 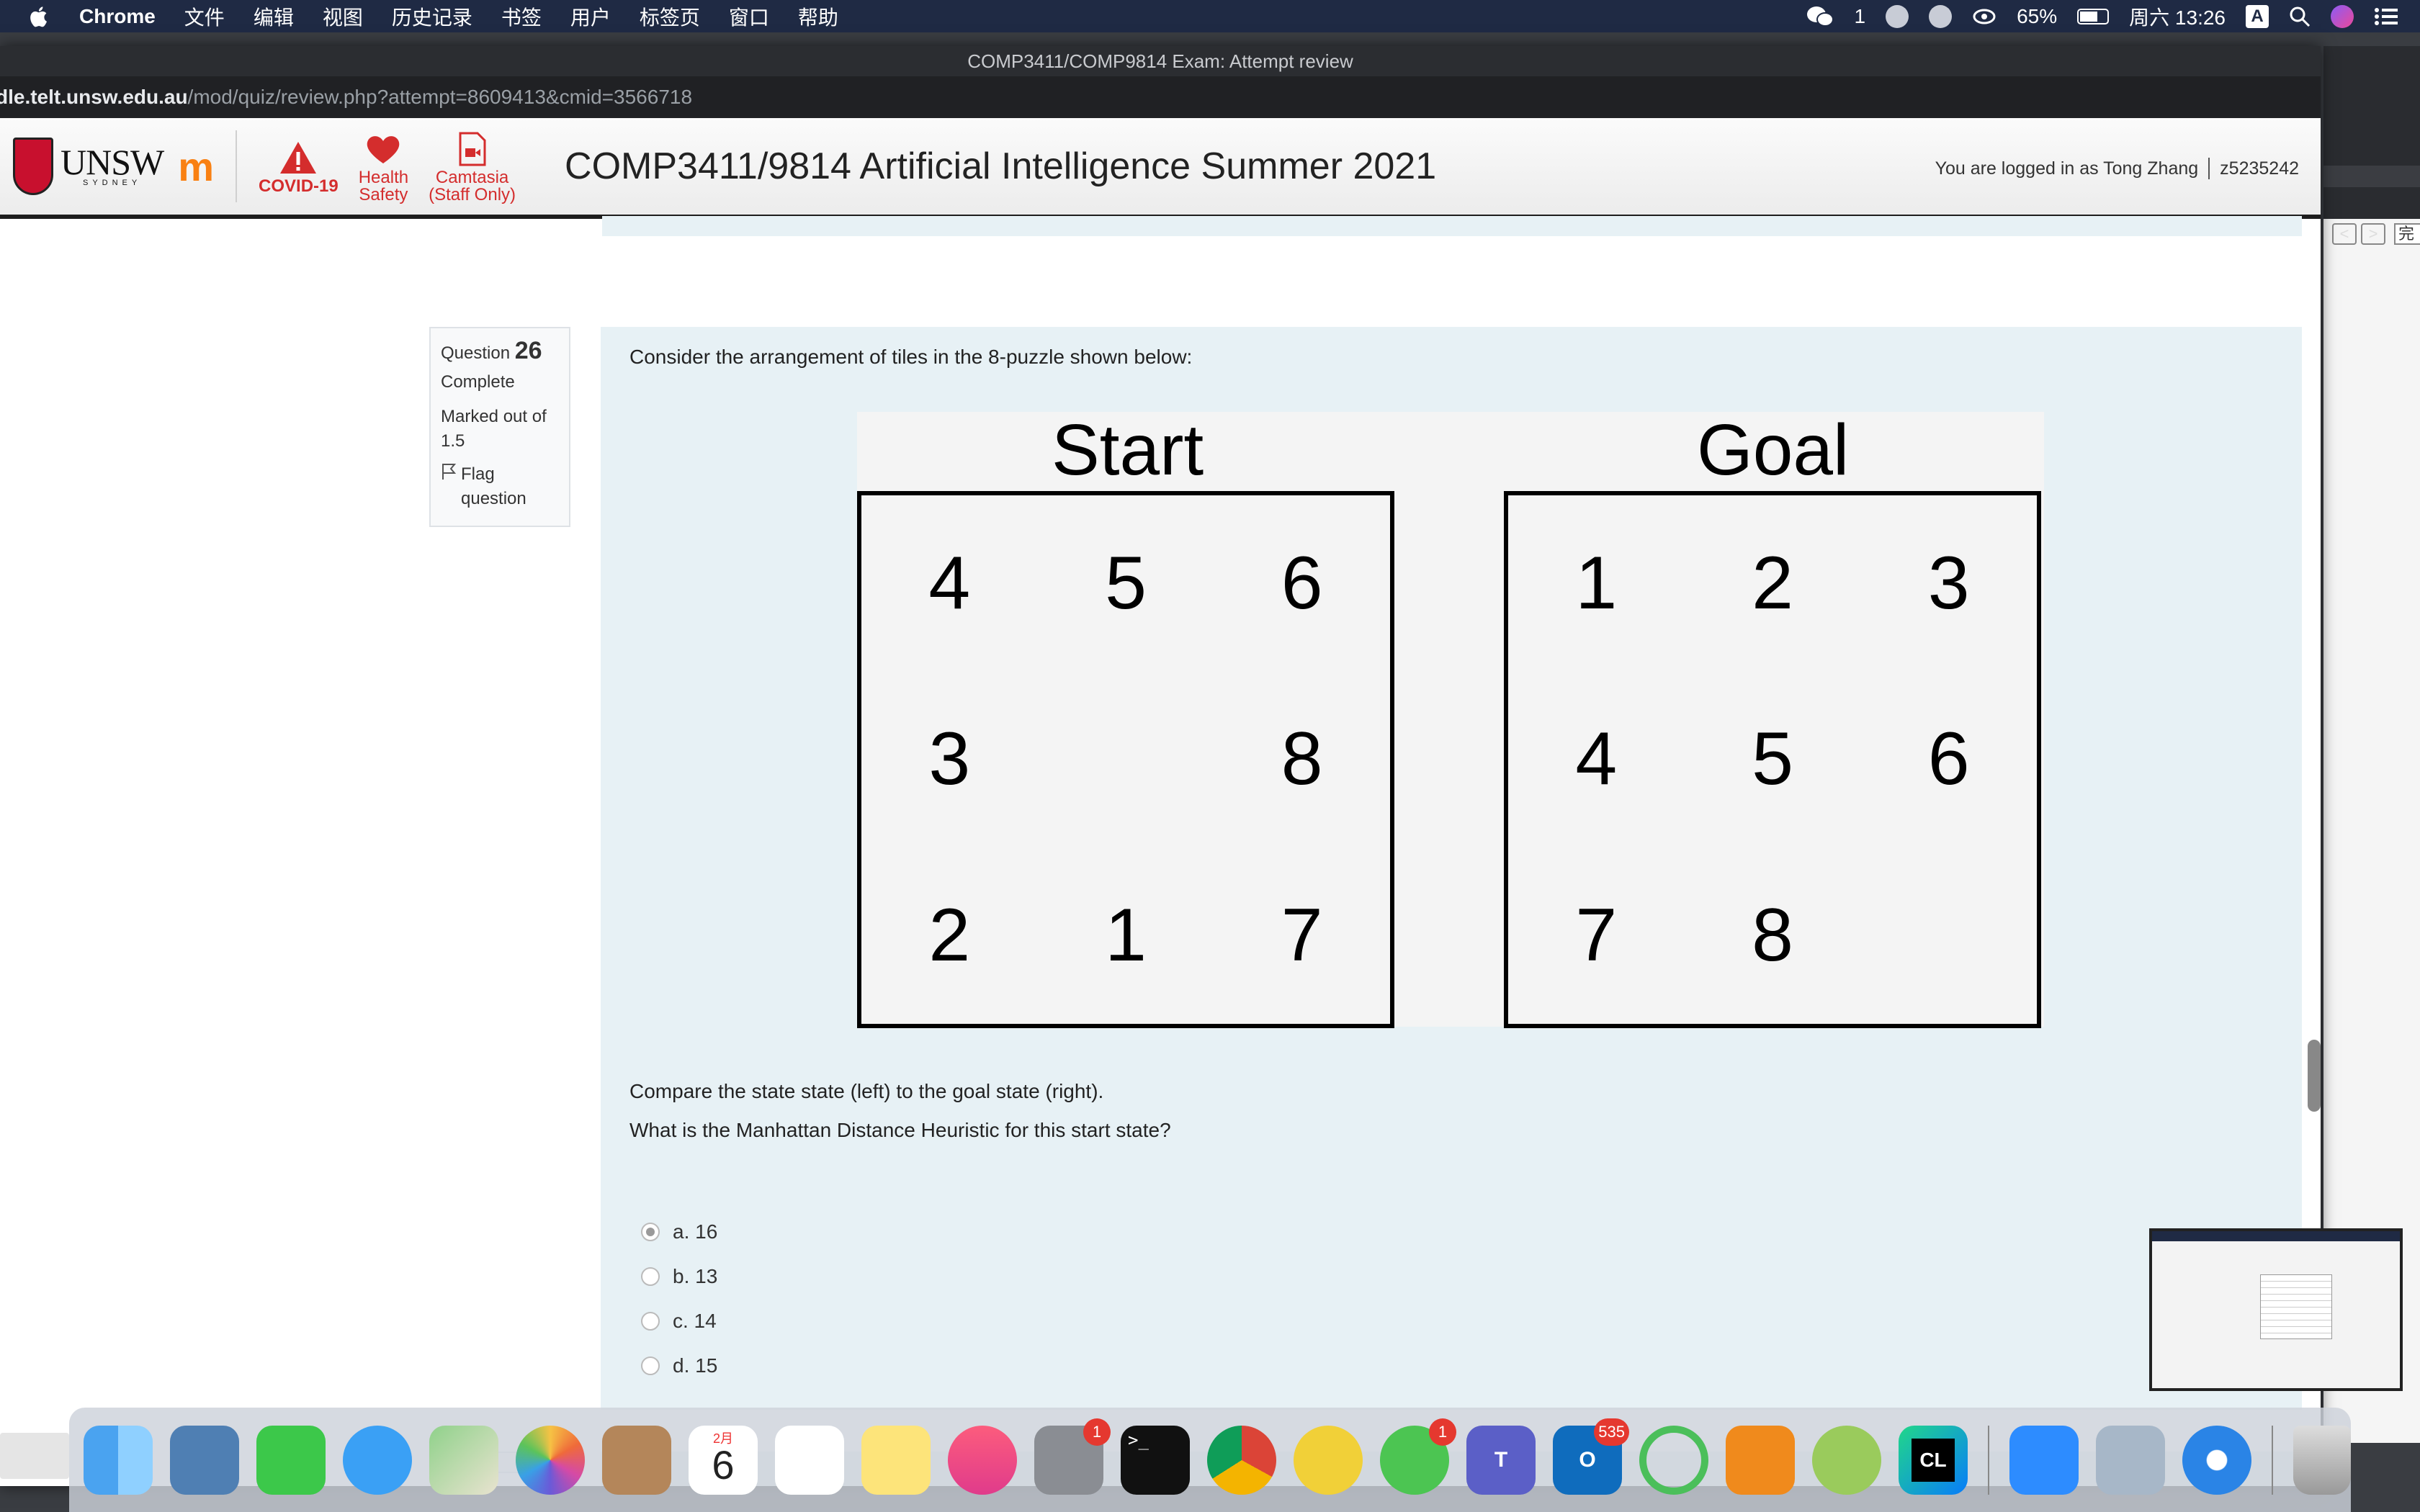 What do you see at coordinates (1418, 1456) in the screenshot?
I see `wechat-icon: 1` at bounding box center [1418, 1456].